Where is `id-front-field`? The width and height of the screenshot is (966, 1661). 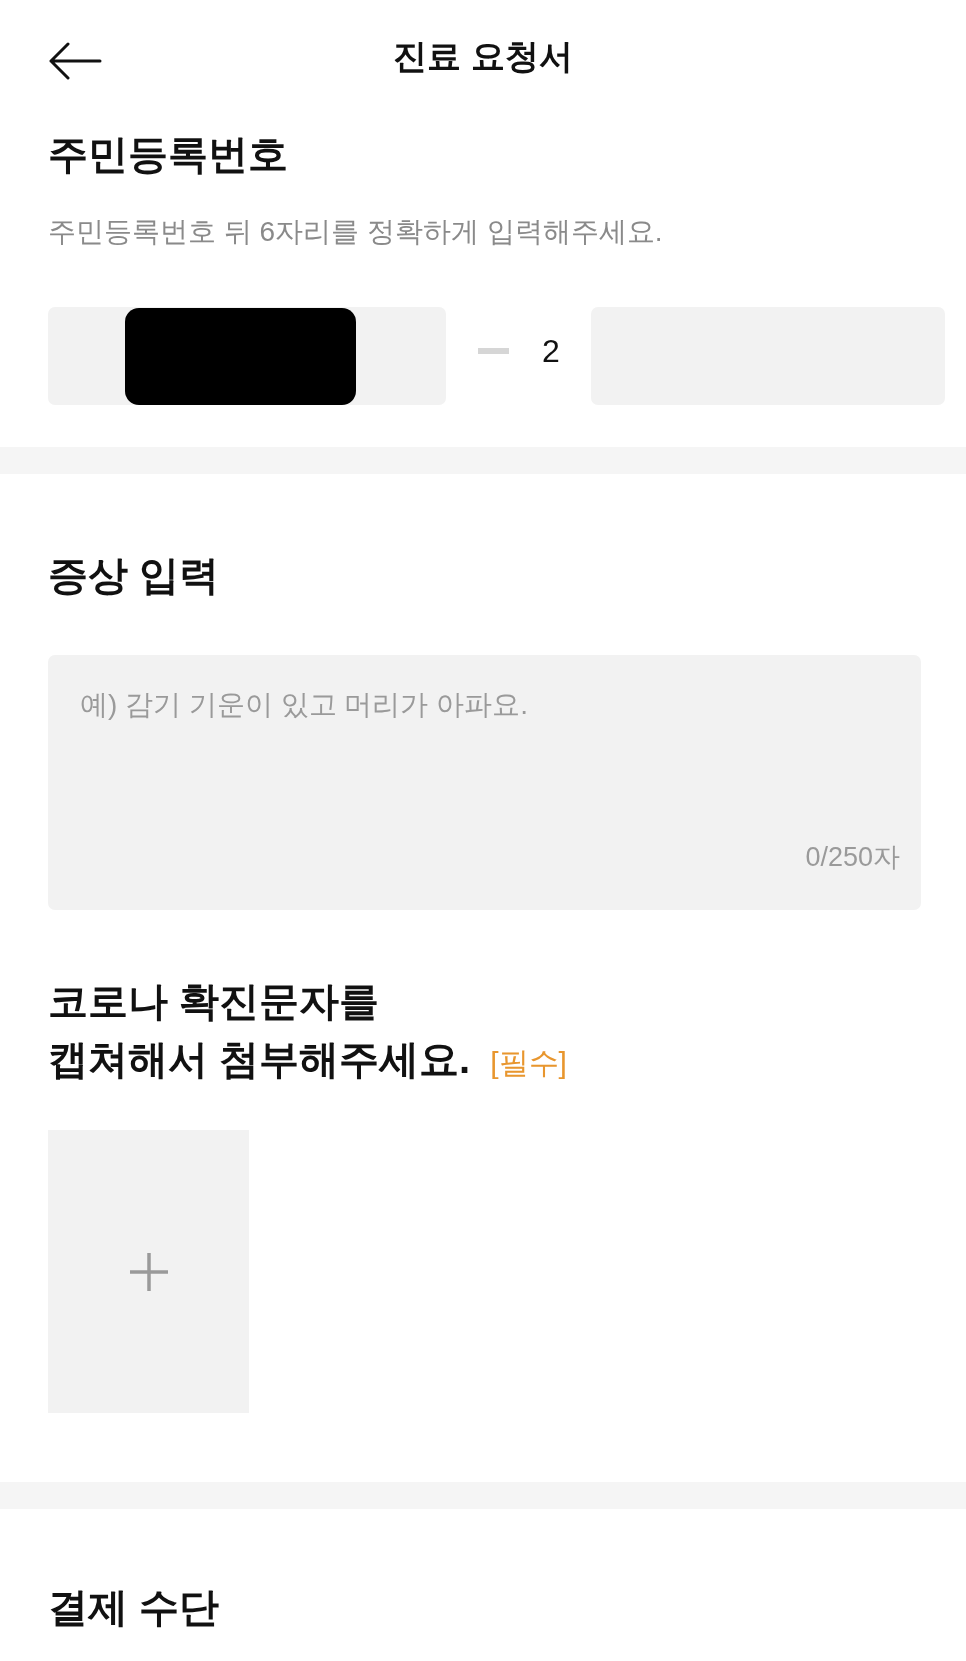
id-front-field is located at coordinates (247, 356).